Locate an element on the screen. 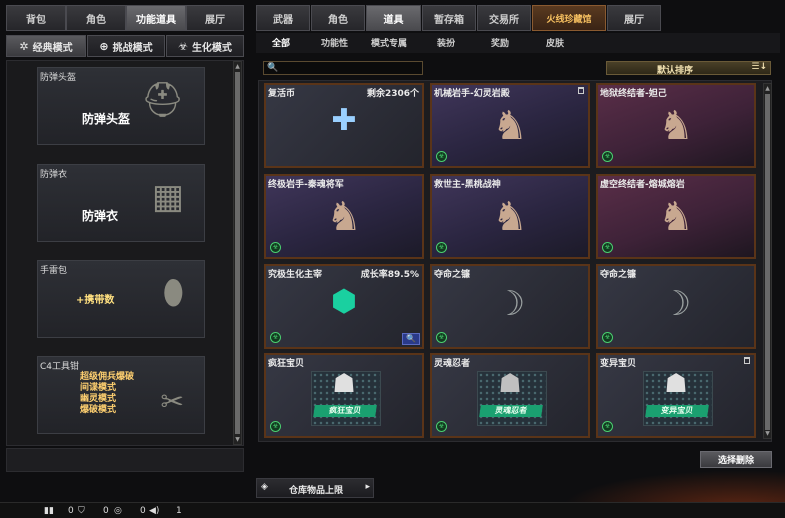 The image size is (785, 518). status-value-3: 0 is located at coordinates (143, 511).